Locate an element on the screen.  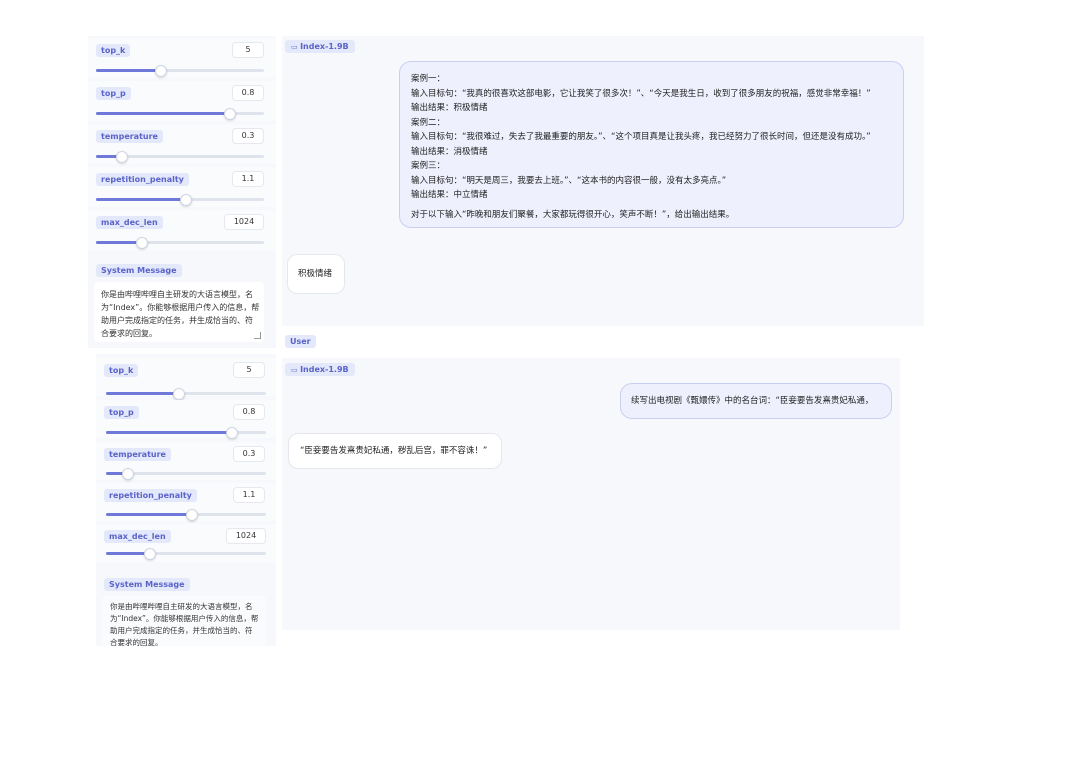
user-message-text: 续写出电视剧《甄嬛传》中的名台词：“臣妾要告发熹贵妃私通， is located at coordinates (752, 401).